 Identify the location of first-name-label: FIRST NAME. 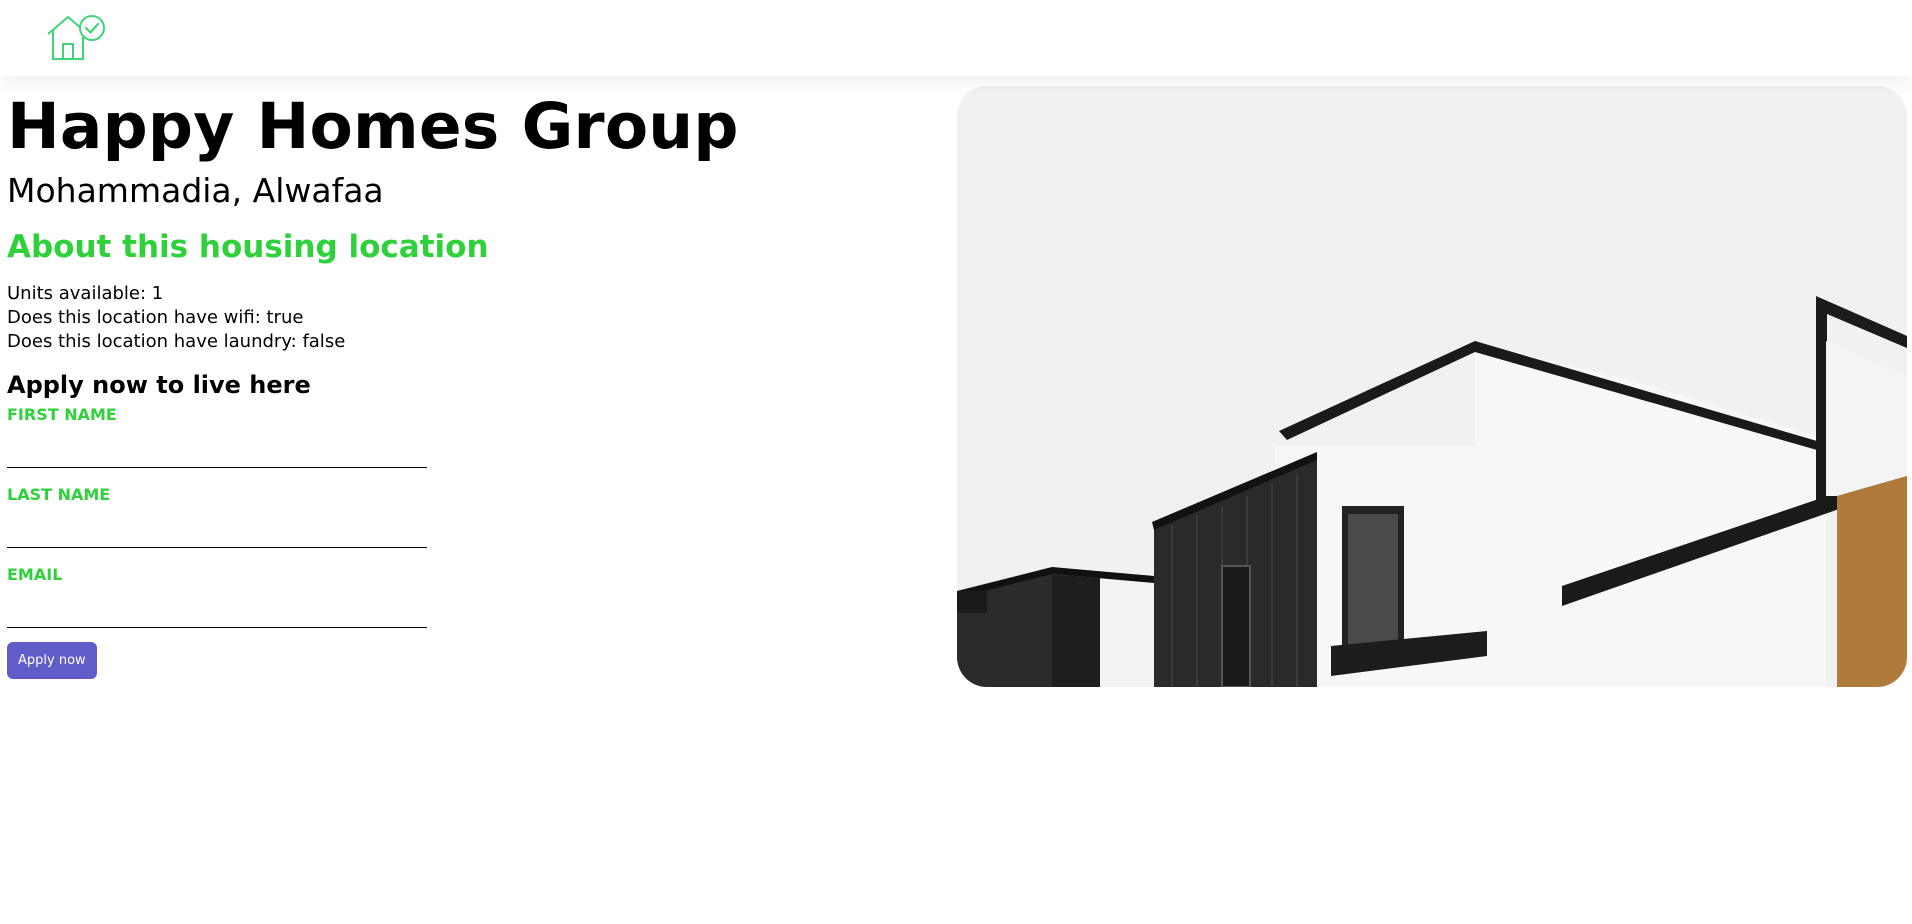
(62, 414).